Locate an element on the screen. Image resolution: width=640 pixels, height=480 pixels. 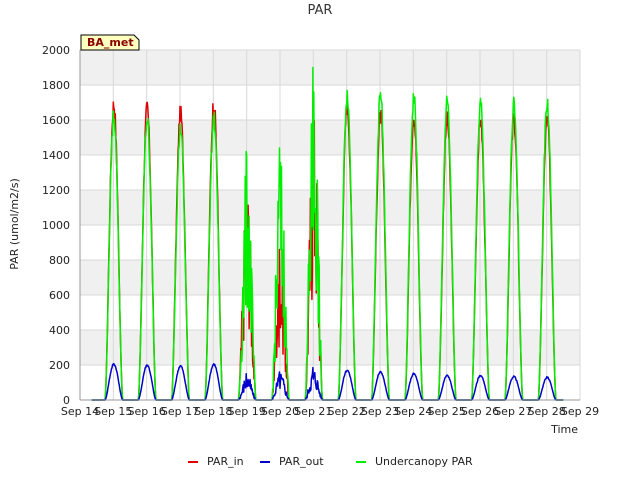
y-tick-label: 400 is located at coordinates (59, 330).